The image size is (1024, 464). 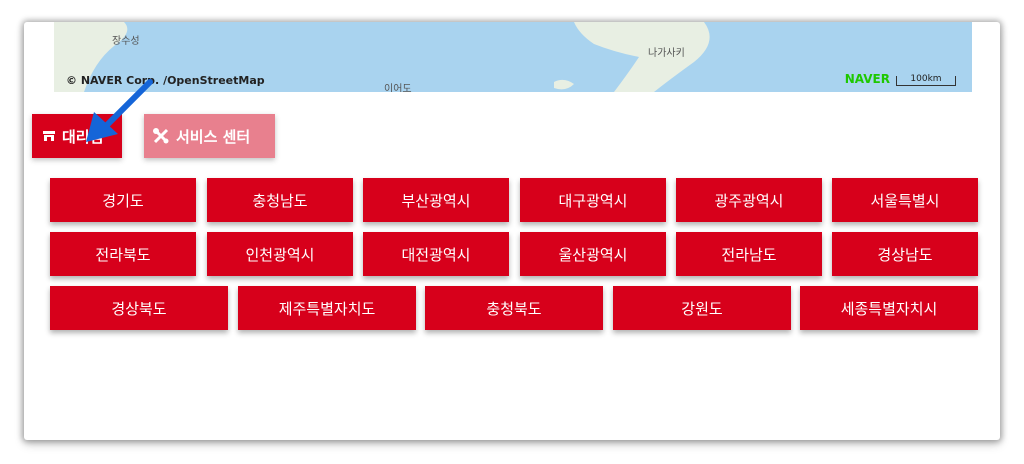 I want to click on region-button: 충청북도, so click(x=514, y=308).